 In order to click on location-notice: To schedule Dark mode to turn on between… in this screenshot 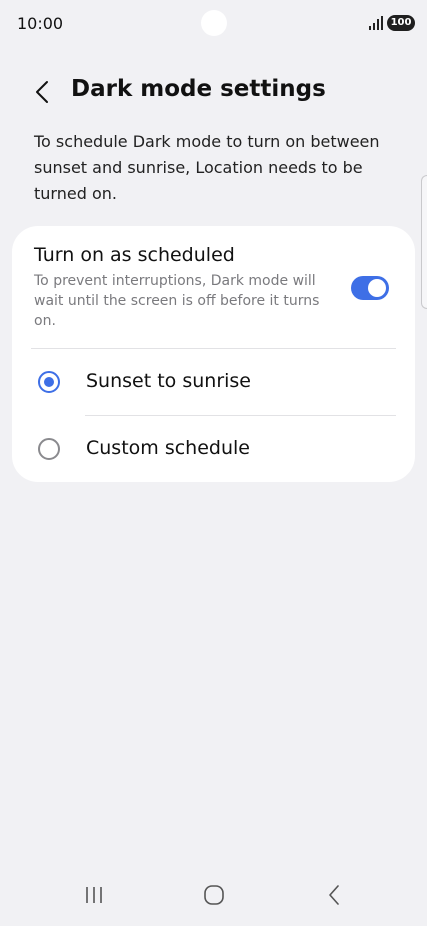, I will do `click(207, 167)`.